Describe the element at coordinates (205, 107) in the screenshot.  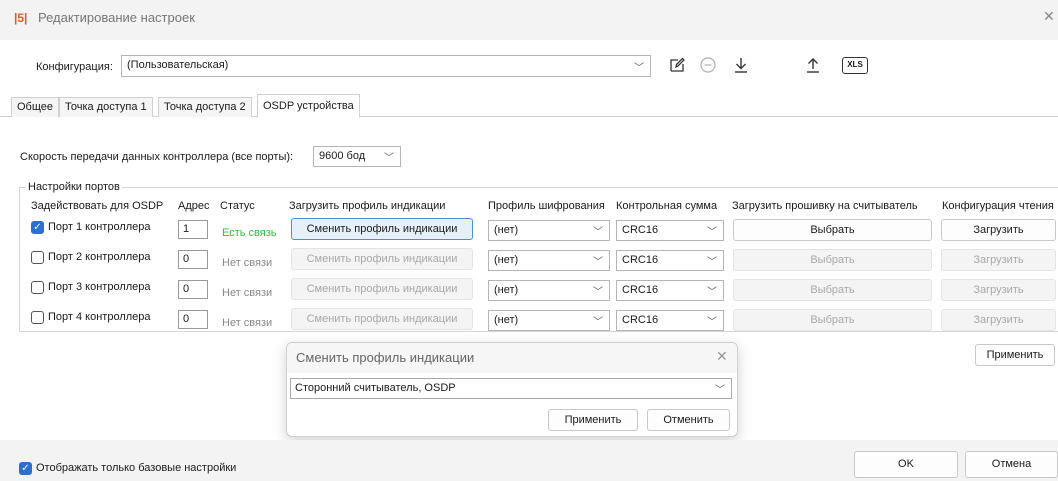
I see `tab-access-point-2: Точка доступа 2` at that location.